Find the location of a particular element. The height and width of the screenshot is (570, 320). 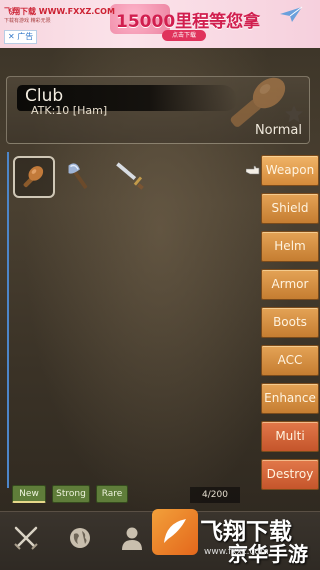

category-weapon-button: Weapon is located at coordinates (290, 170).